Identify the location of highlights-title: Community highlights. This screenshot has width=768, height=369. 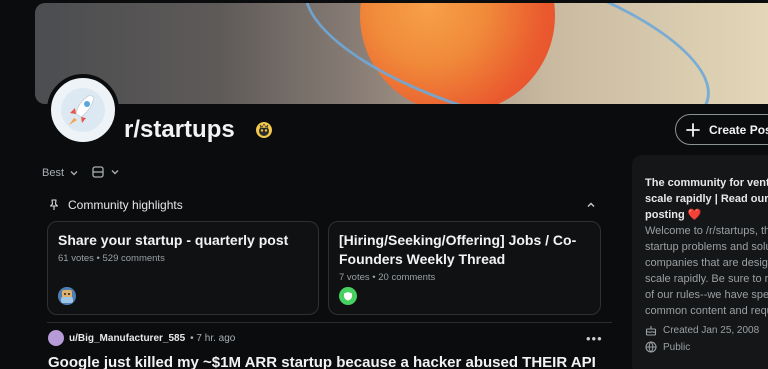
(125, 205).